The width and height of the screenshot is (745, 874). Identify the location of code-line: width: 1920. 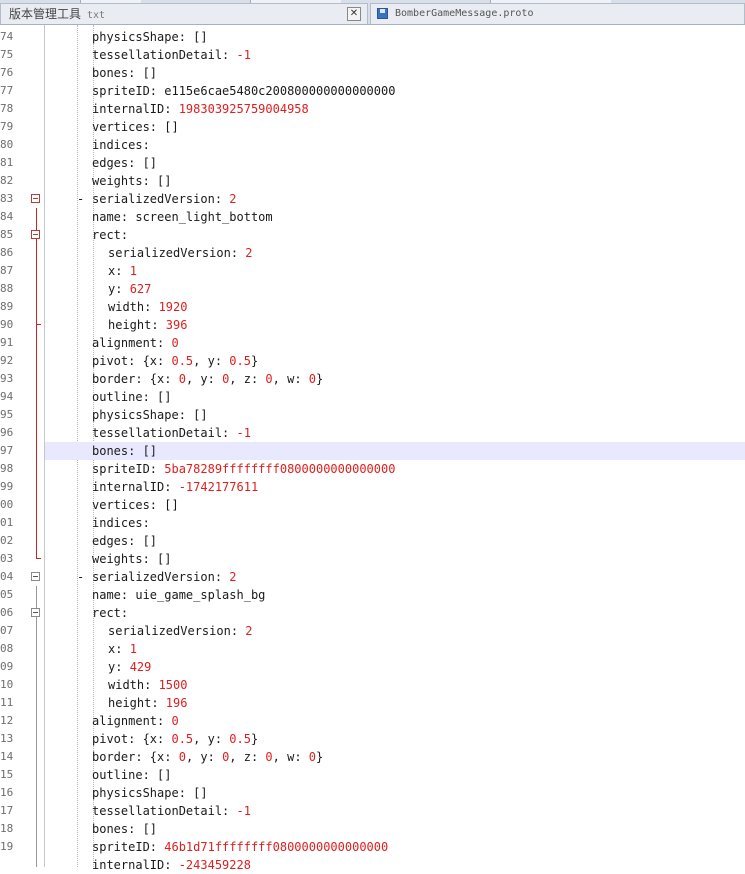
(395, 307).